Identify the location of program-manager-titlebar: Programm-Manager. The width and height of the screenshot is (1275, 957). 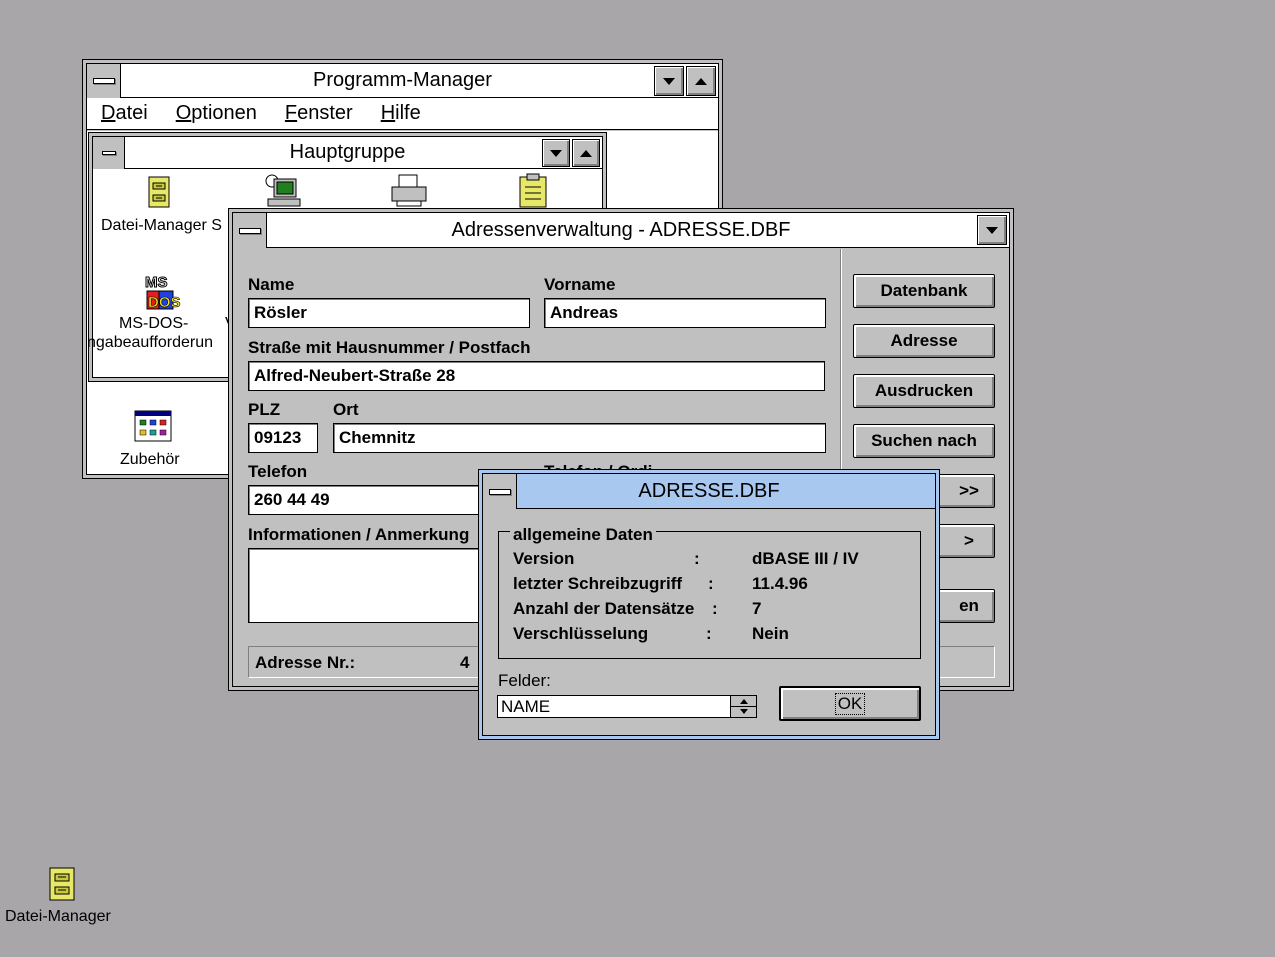
(402, 81).